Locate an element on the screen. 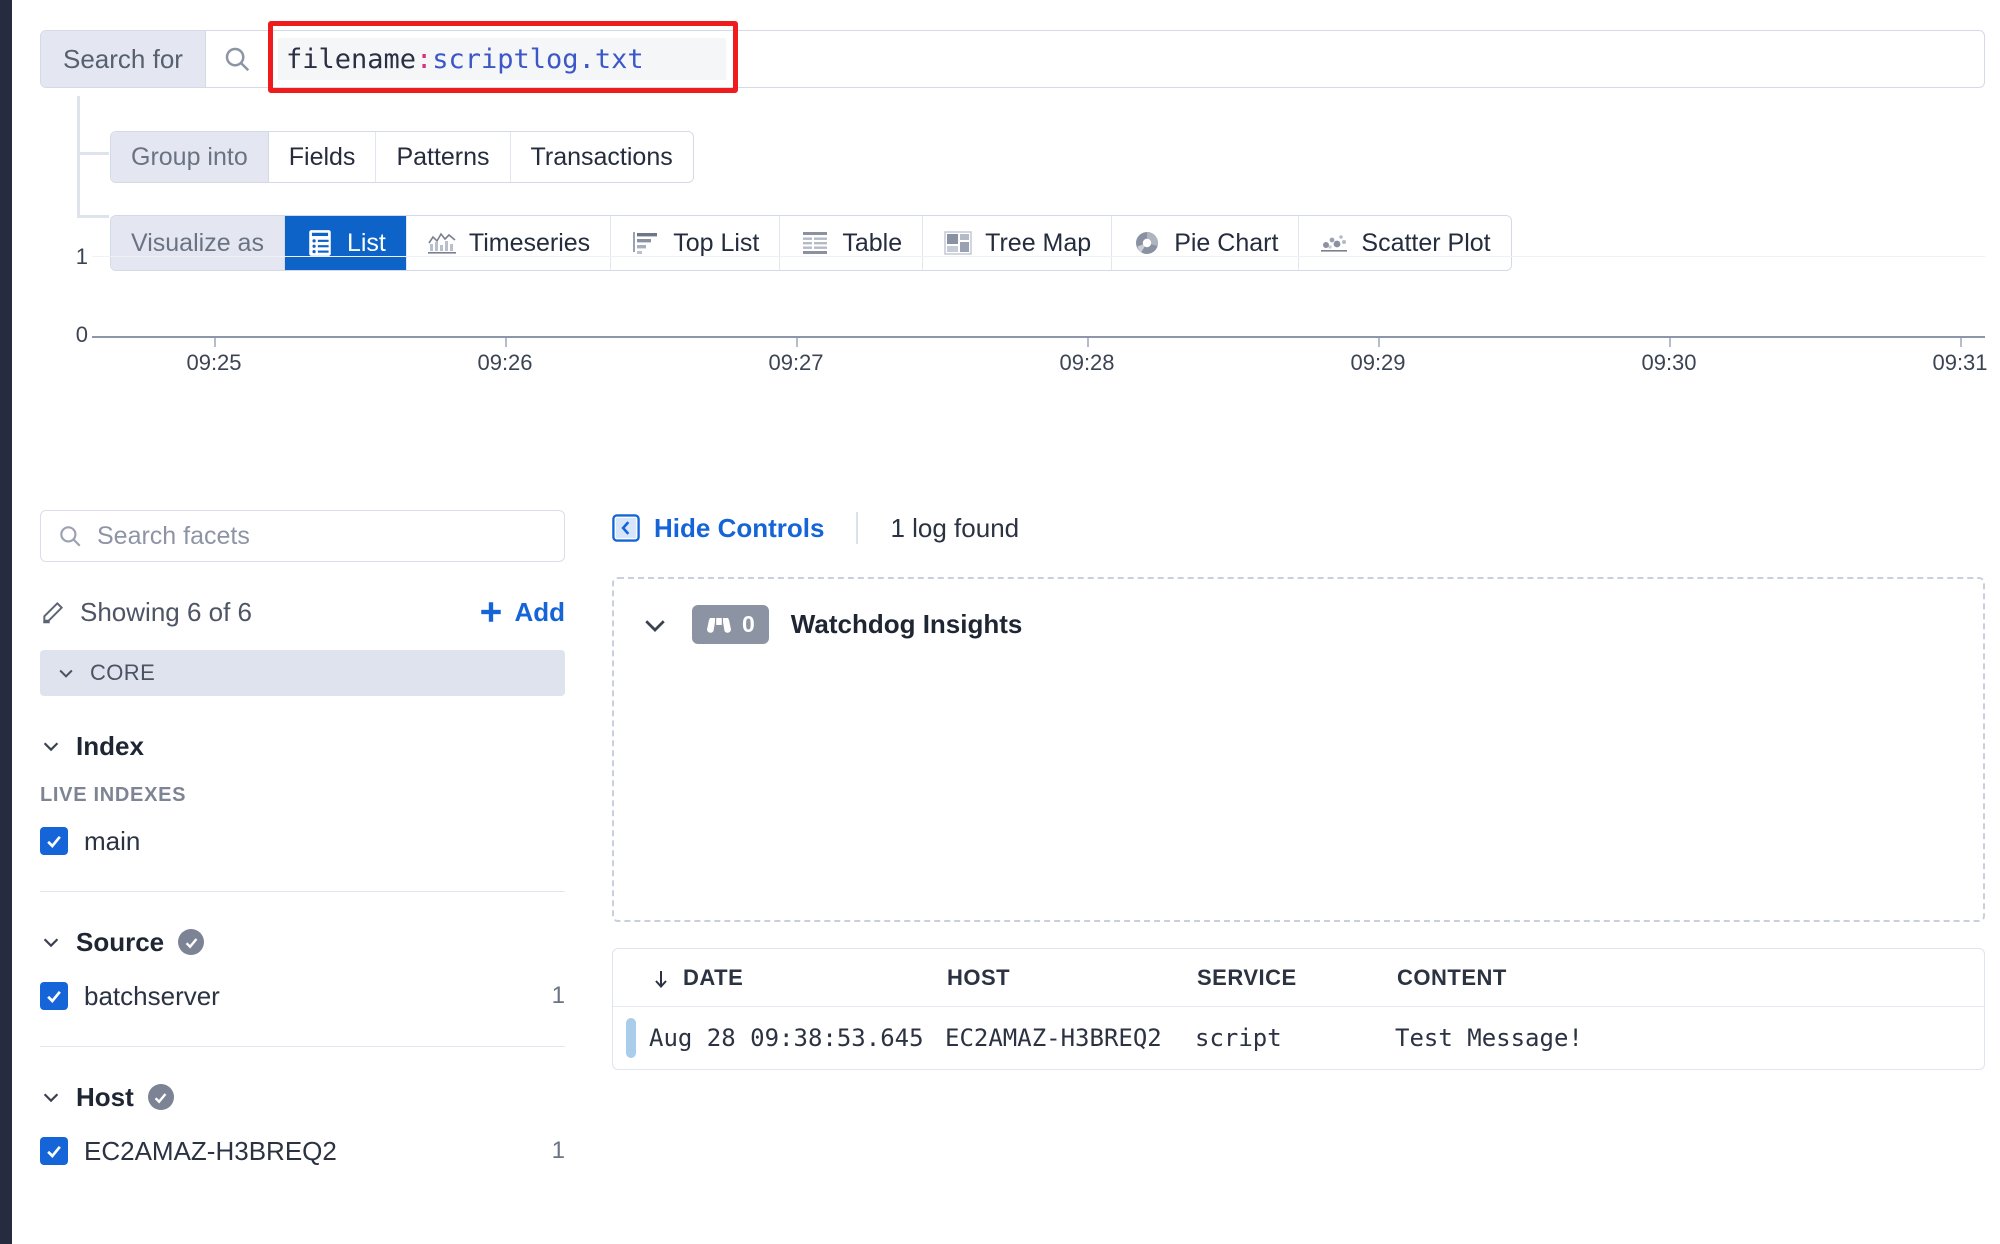  plus-icon is located at coordinates (491, 612).